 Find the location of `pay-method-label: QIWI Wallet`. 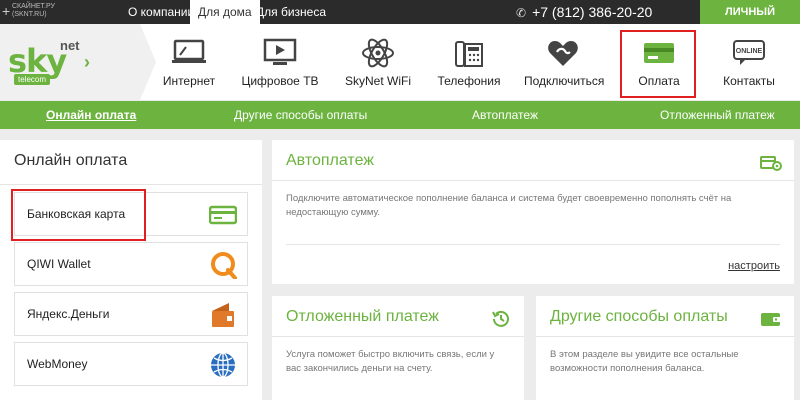

pay-method-label: QIWI Wallet is located at coordinates (59, 264).